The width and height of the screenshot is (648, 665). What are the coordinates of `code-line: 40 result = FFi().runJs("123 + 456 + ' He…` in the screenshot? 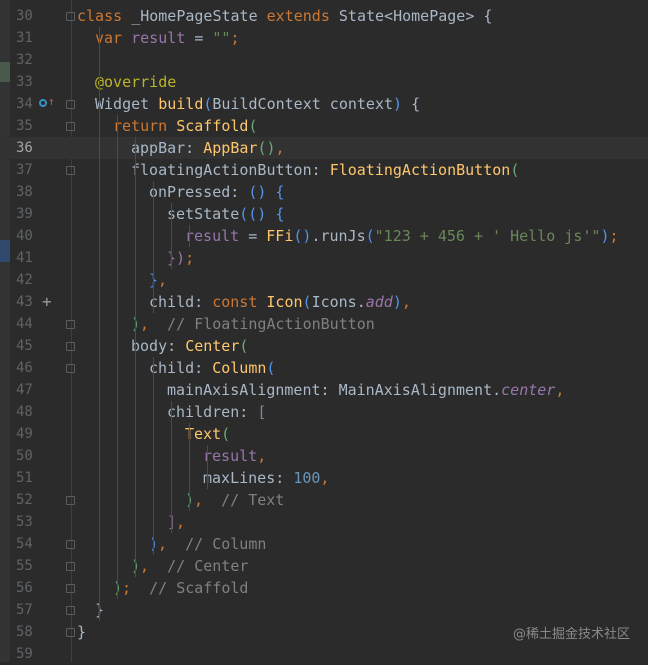 It's located at (324, 236).